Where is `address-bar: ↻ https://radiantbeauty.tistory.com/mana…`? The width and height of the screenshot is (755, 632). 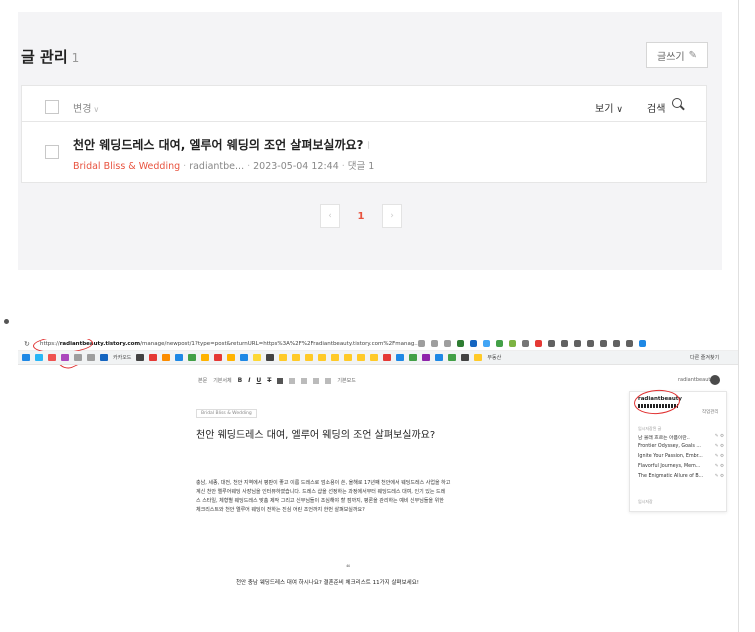
address-bar: ↻ https://radiantbeauty.tistory.com/mana… is located at coordinates (378, 345).